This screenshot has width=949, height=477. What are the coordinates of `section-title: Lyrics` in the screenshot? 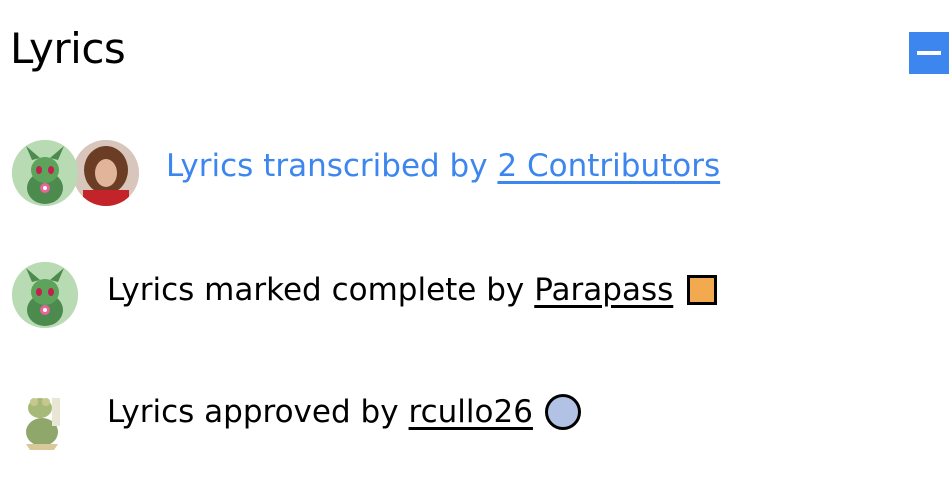 It's located at (68, 48).